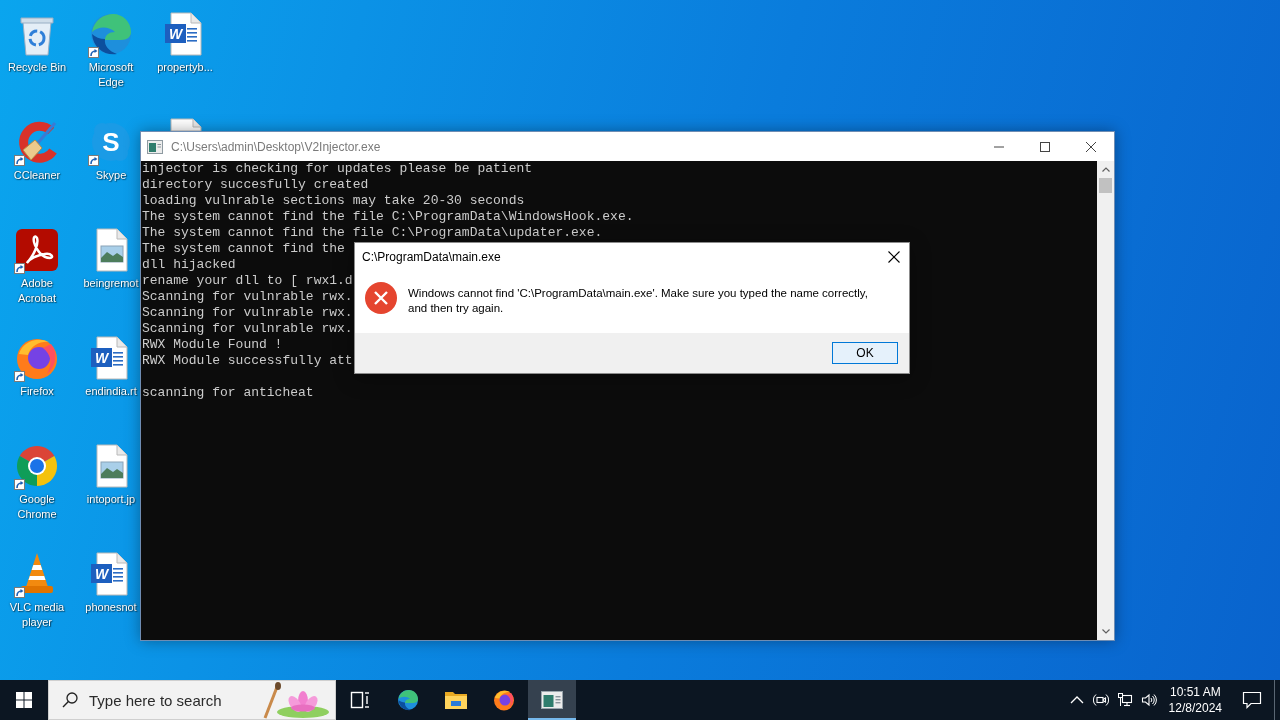 This screenshot has height=720, width=1280. Describe the element at coordinates (212, 345) in the screenshot. I see `console-line: RWX Module Found !` at that location.